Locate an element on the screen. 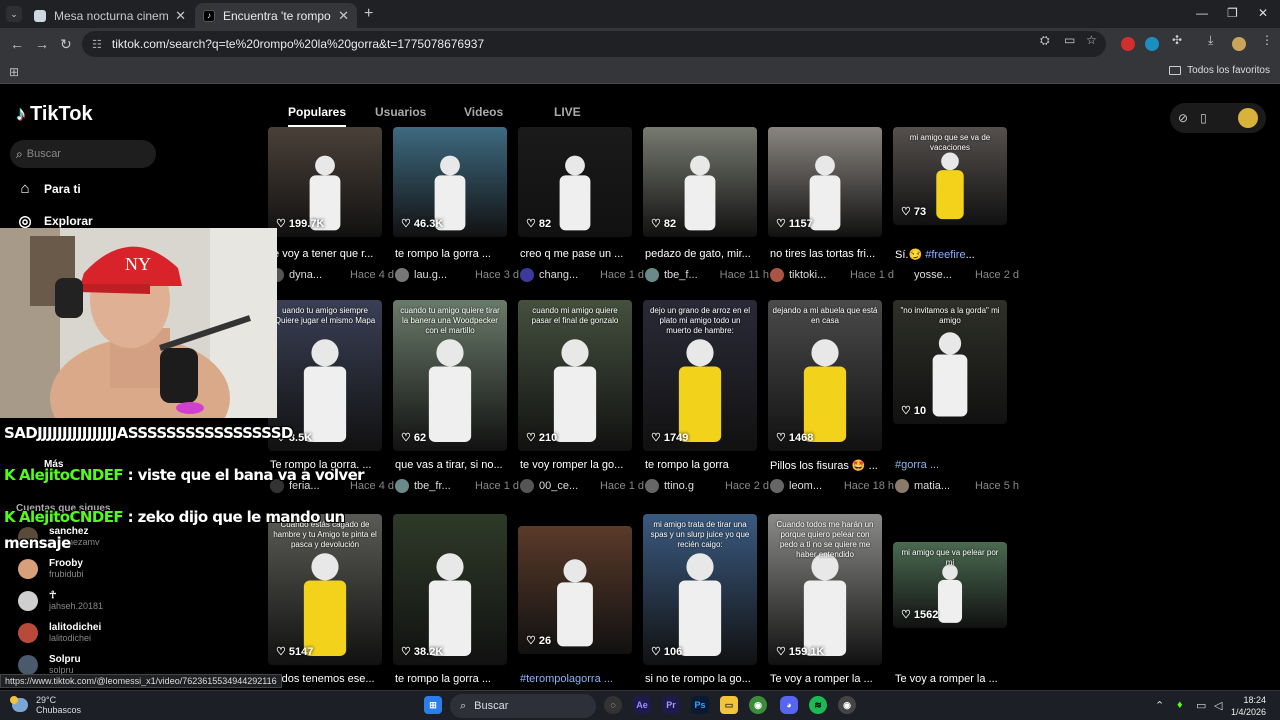 This screenshot has width=1280, height=720. weather-widget: 29°C Chubascos is located at coordinates (45, 705).